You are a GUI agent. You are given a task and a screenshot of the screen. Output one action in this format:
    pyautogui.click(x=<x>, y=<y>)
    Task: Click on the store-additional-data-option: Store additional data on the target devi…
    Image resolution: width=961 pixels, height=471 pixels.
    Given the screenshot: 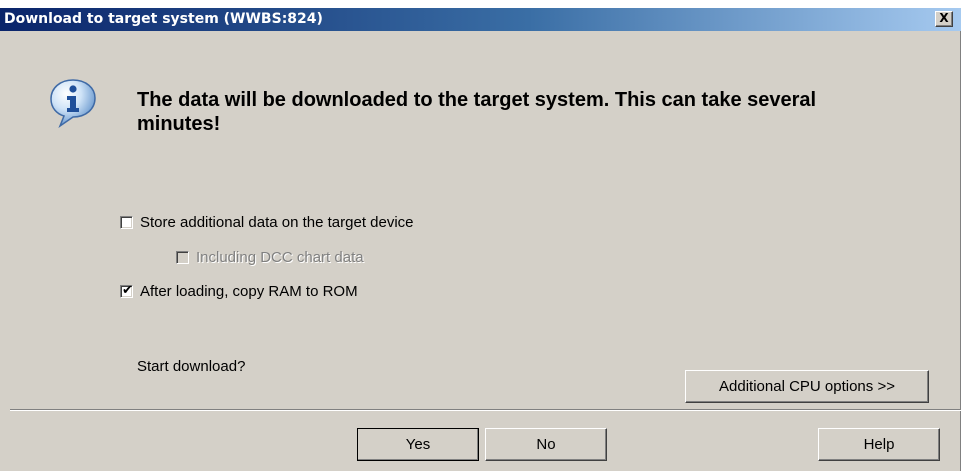 What is the action you would take?
    pyautogui.click(x=267, y=222)
    